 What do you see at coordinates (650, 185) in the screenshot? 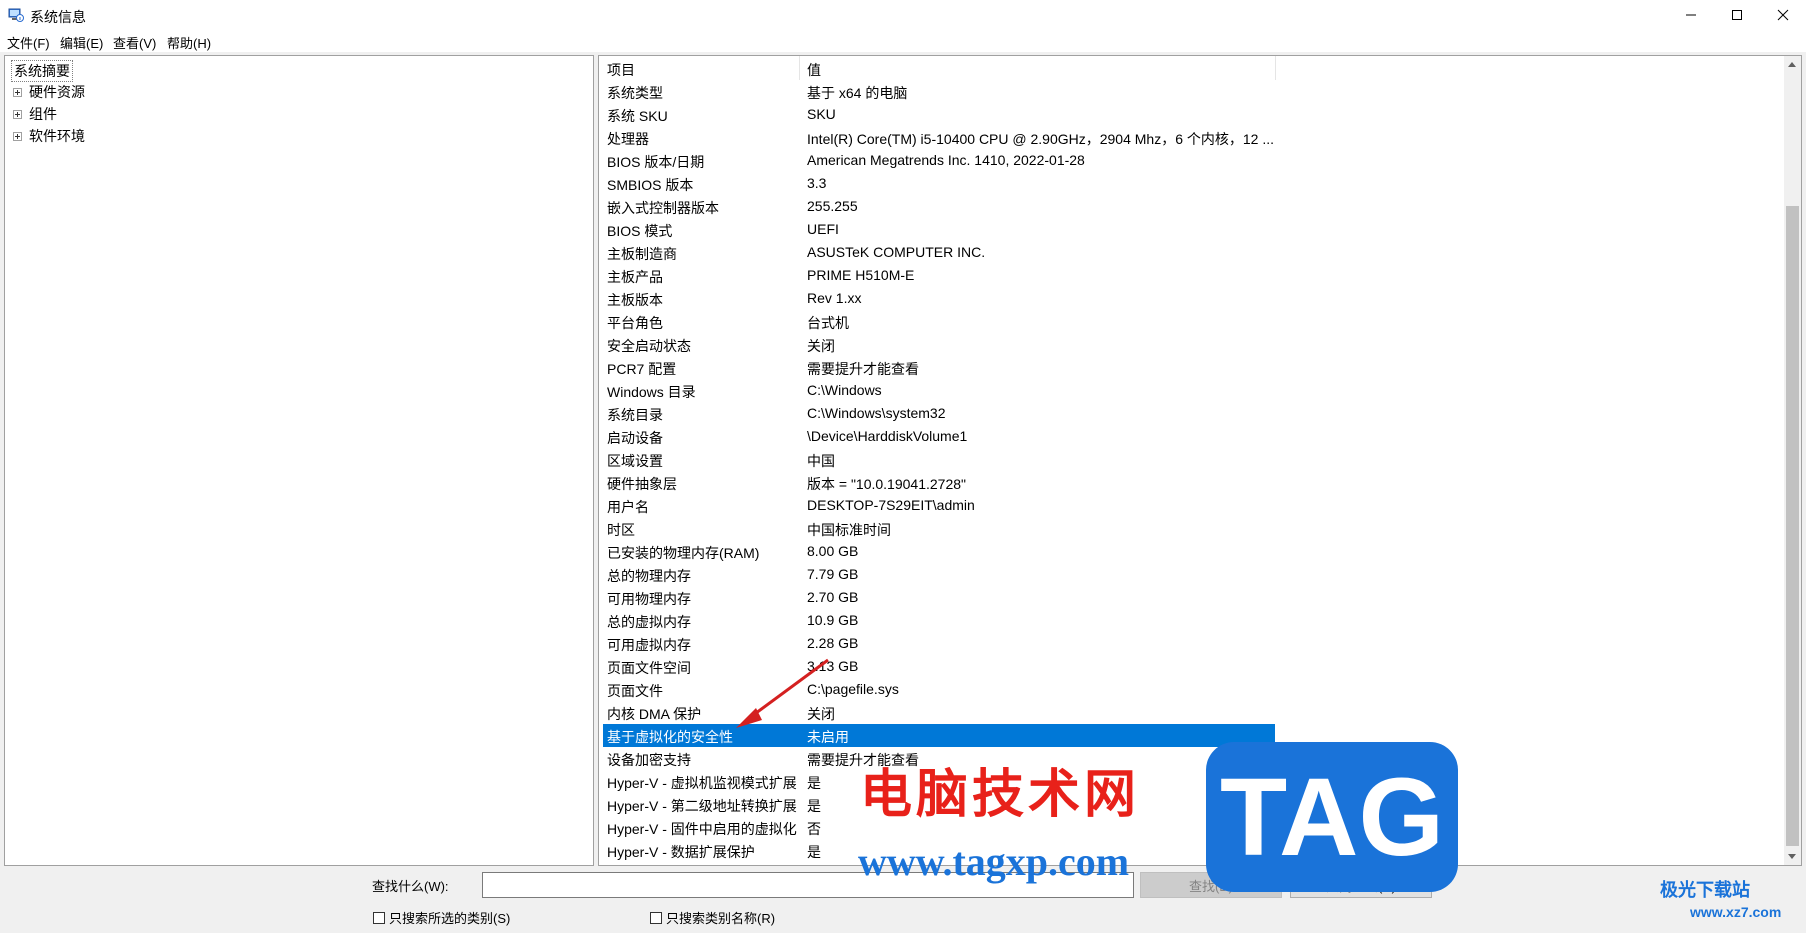
I see `cell-item: SMBIOS 版本` at bounding box center [650, 185].